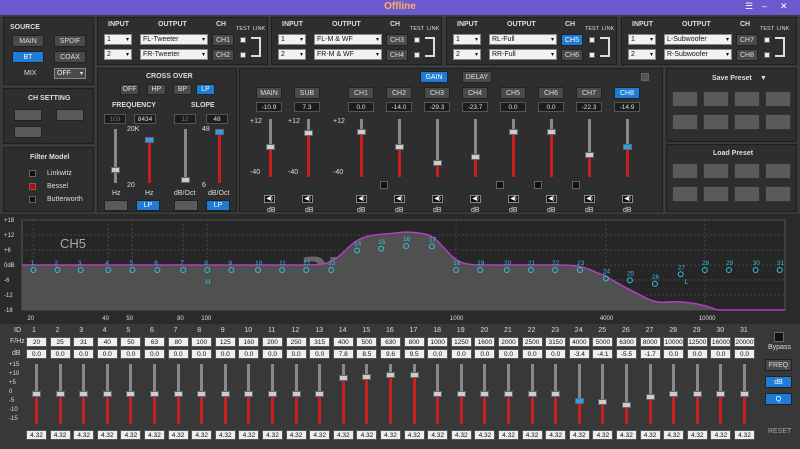  Describe the element at coordinates (467, 39) in the screenshot. I see `input-select: 1` at that location.